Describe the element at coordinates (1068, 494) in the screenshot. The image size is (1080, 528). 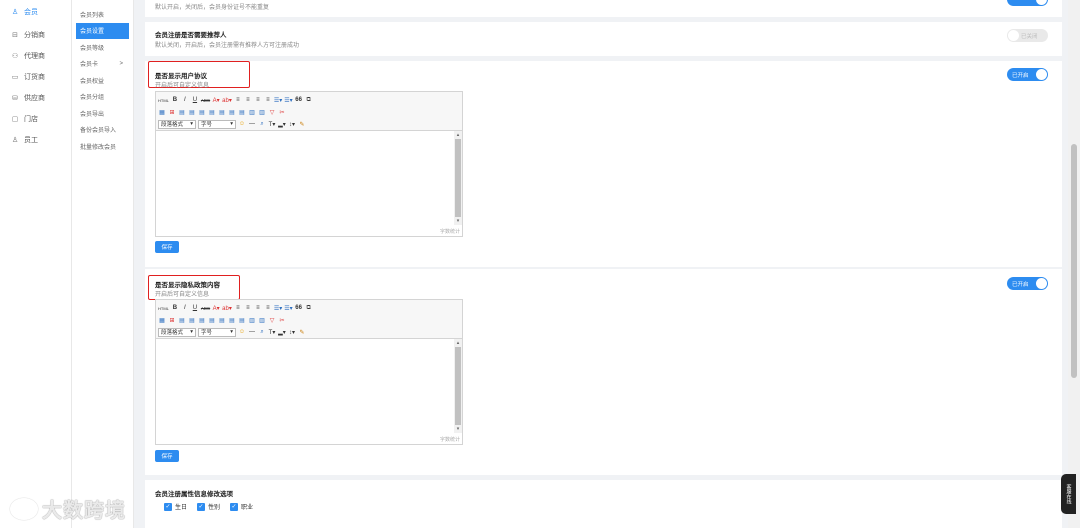
I see `customer-service-button: 客服在线` at that location.